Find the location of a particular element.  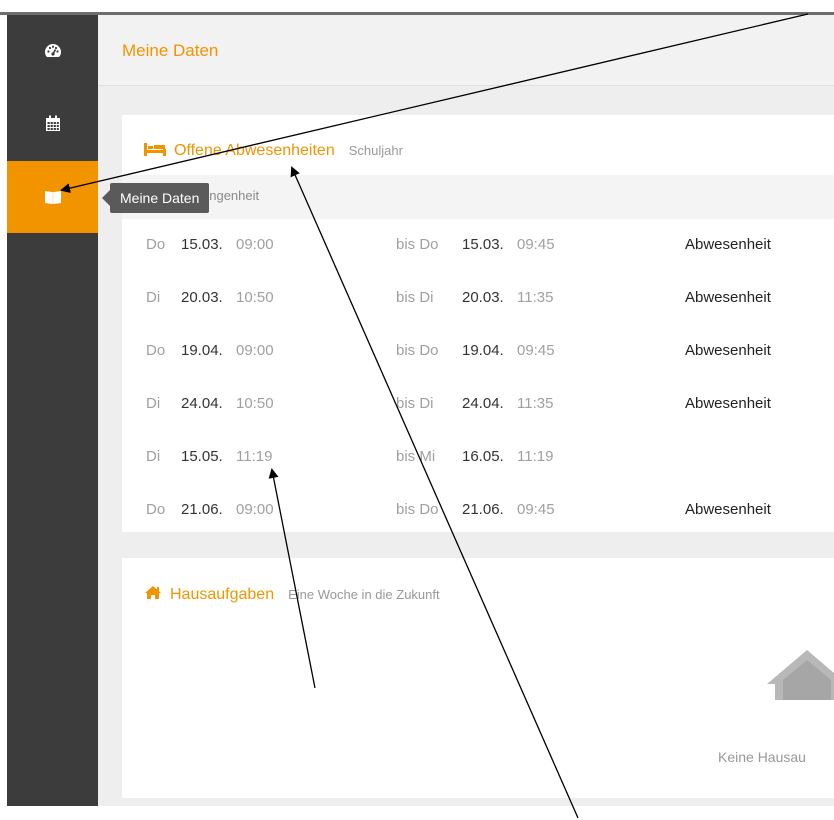

dashboard-icon is located at coordinates (52, 50).